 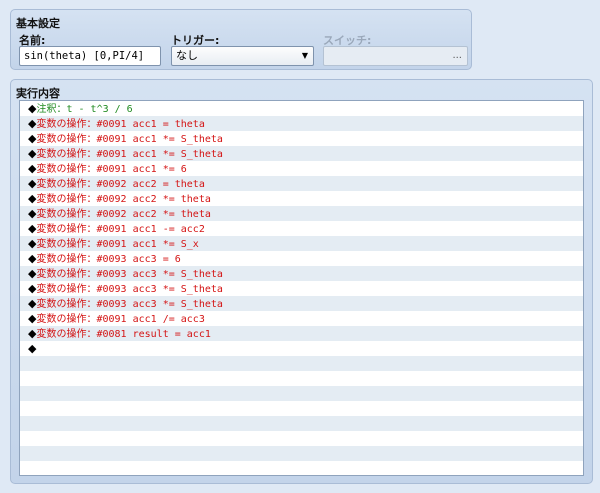 What do you see at coordinates (301, 228) in the screenshot?
I see `command-row: ◆変数の操作：#0091 acc1 -= acc2` at bounding box center [301, 228].